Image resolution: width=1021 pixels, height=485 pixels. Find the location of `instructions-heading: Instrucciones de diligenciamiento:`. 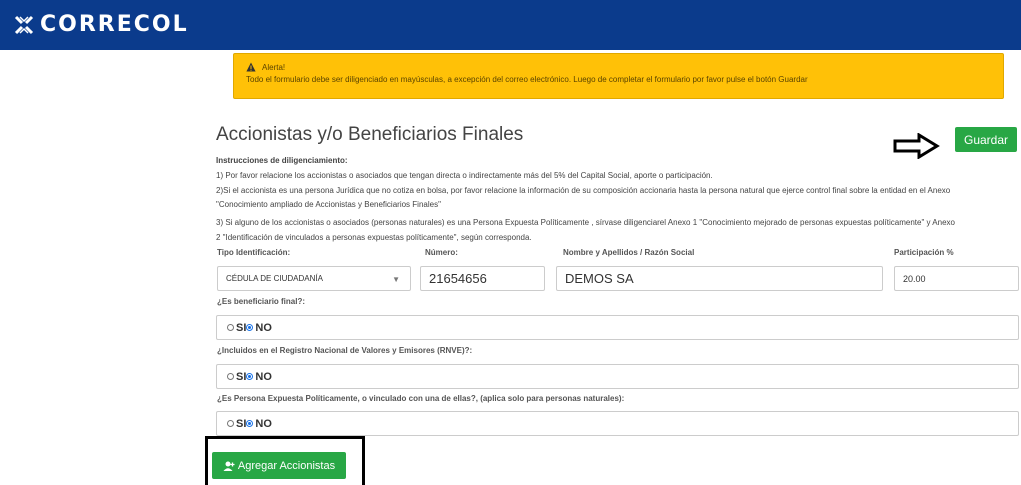

instructions-heading: Instrucciones de diligenciamiento: is located at coordinates (282, 160).